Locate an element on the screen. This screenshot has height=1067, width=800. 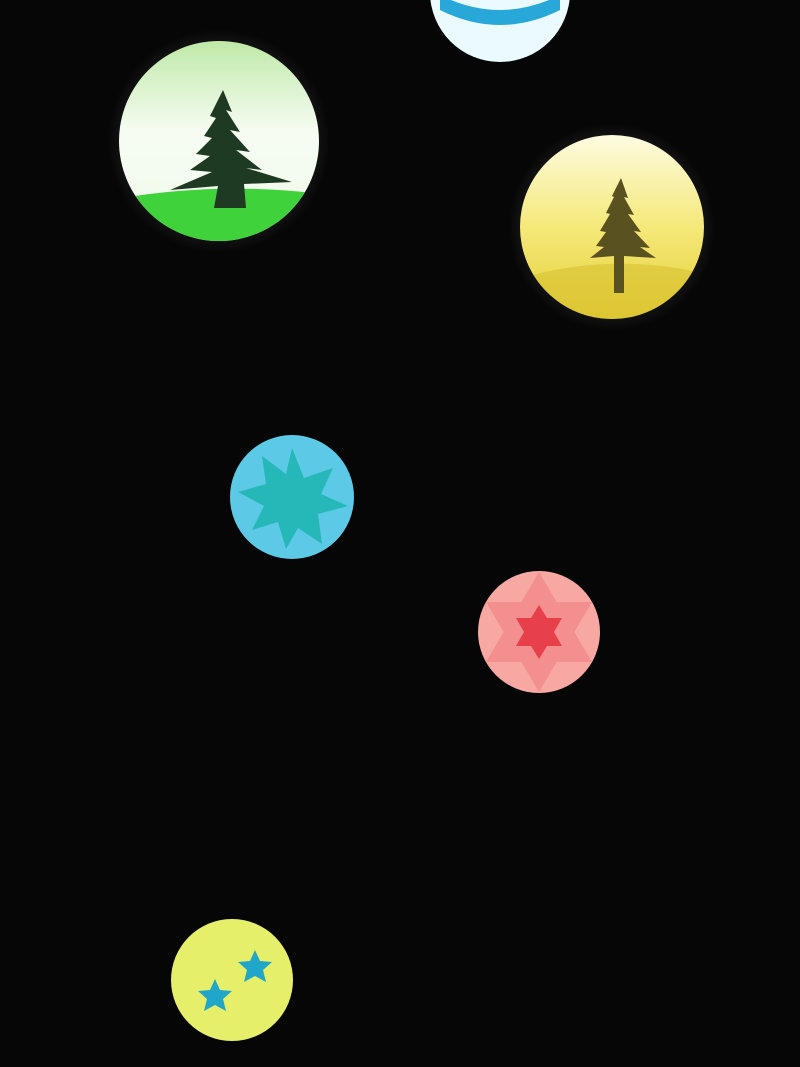
top-partial-disc is located at coordinates (500, 31).